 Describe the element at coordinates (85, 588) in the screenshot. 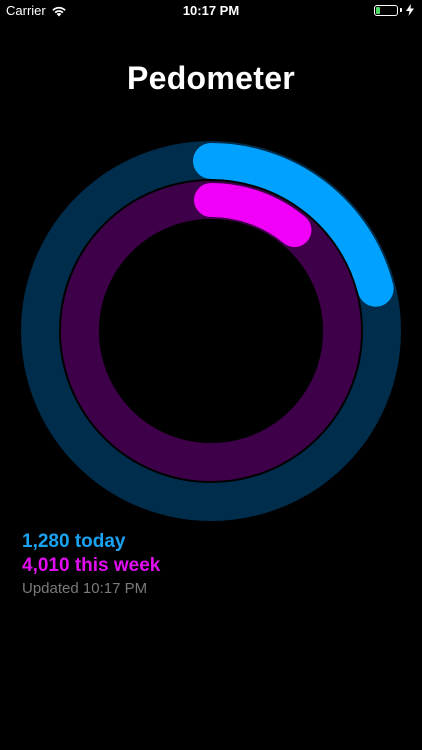

I see `last-updated: Updated 10:17 PM` at that location.